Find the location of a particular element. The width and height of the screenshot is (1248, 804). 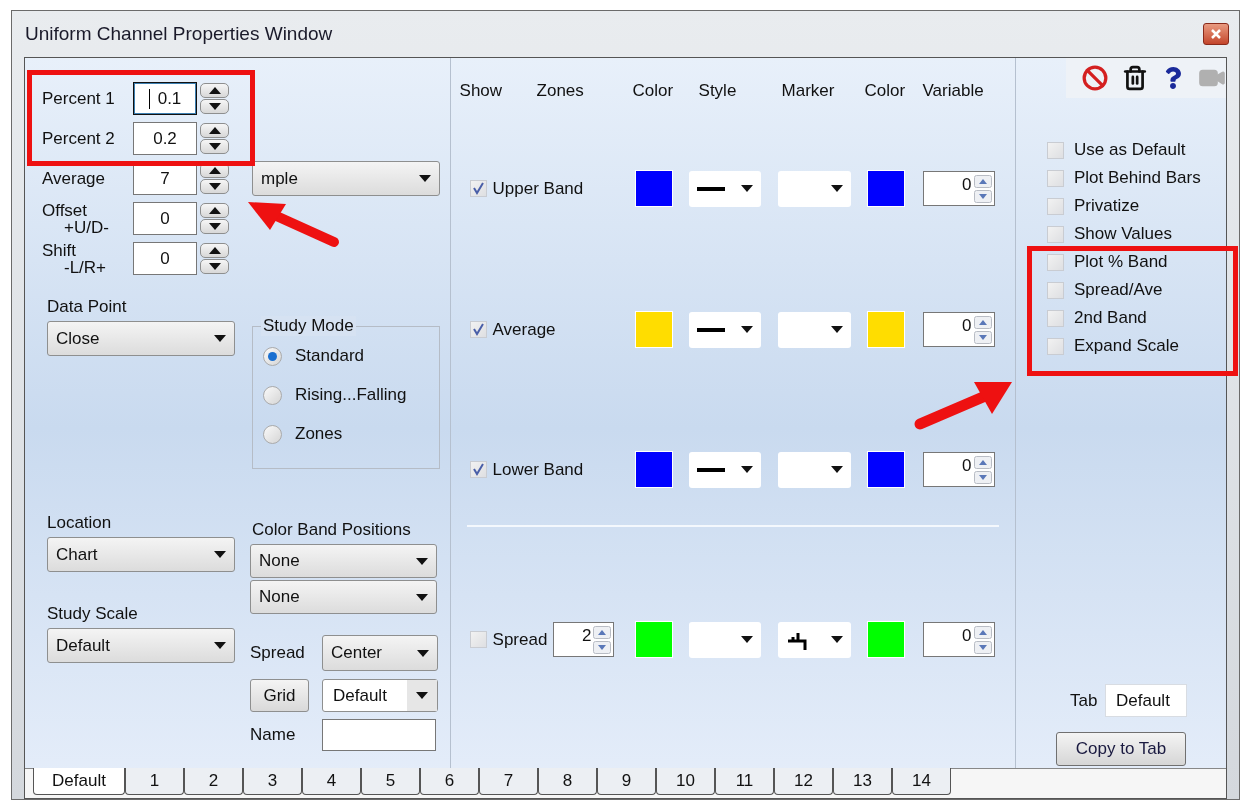

tab: 3 is located at coordinates (272, 781).